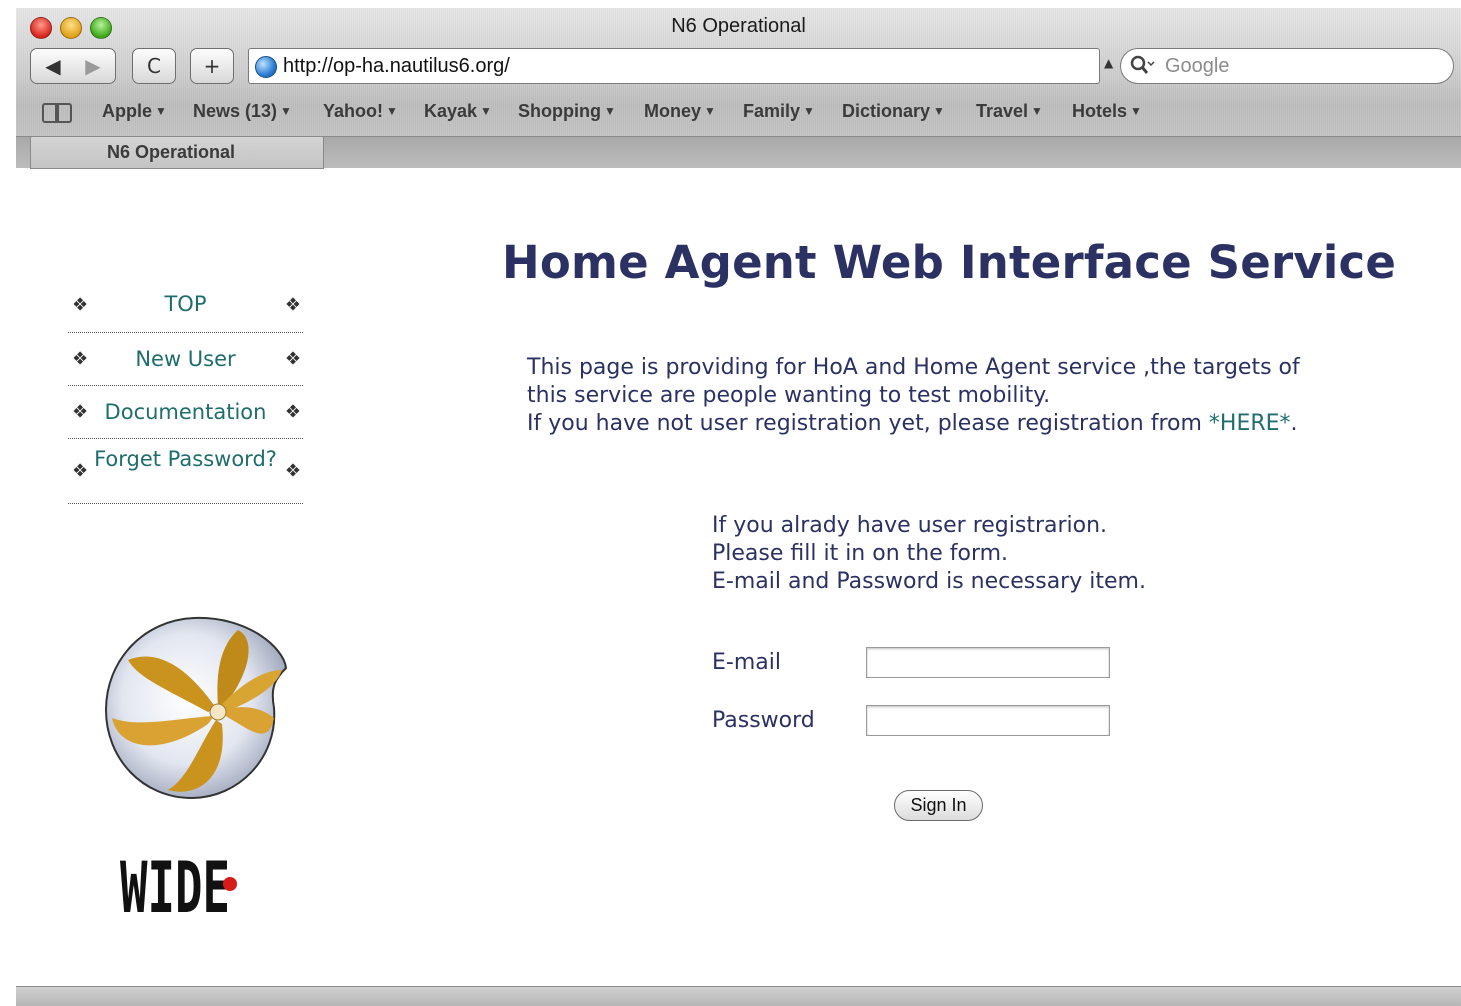  I want to click on bookmark-label: Money, so click(673, 111).